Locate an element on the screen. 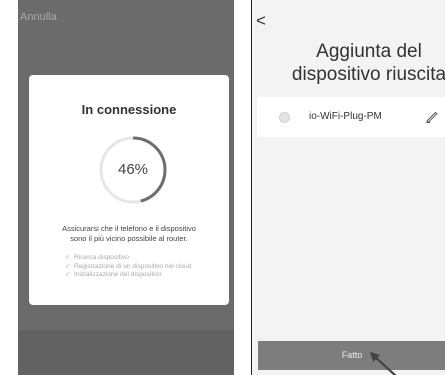 The height and width of the screenshot is (375, 445). chevron-left-icon: < is located at coordinates (261, 20).